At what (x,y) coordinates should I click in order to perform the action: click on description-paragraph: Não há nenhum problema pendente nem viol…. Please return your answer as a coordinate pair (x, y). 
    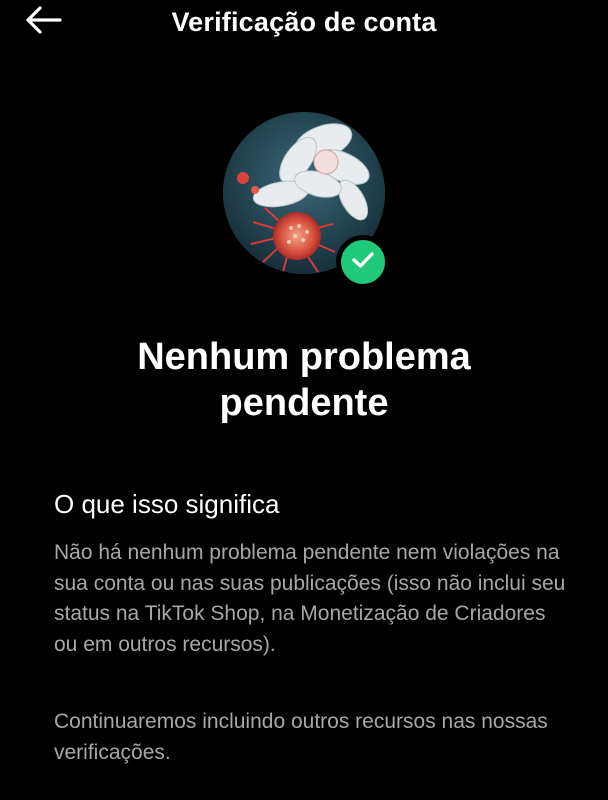
    Looking at the image, I should click on (310, 598).